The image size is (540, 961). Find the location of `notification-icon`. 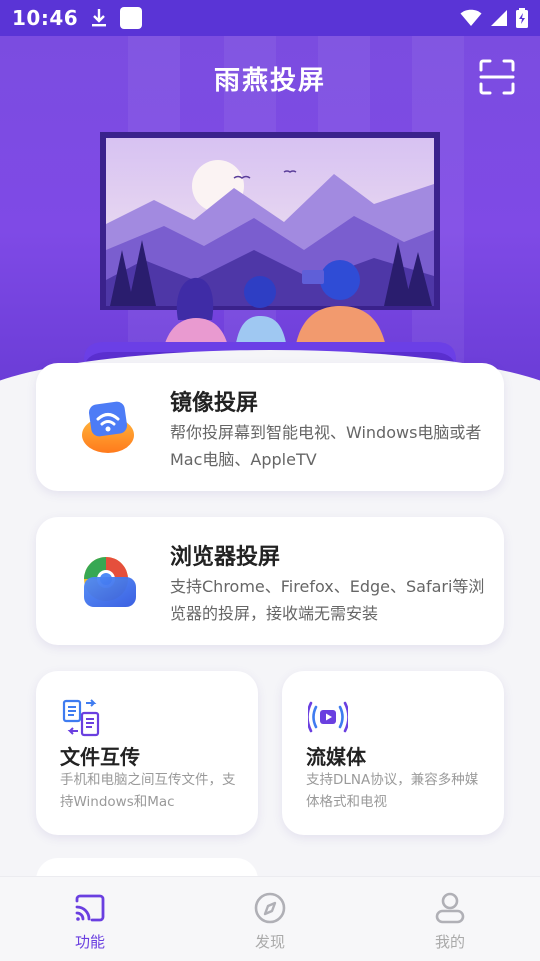

notification-icon is located at coordinates (131, 18).